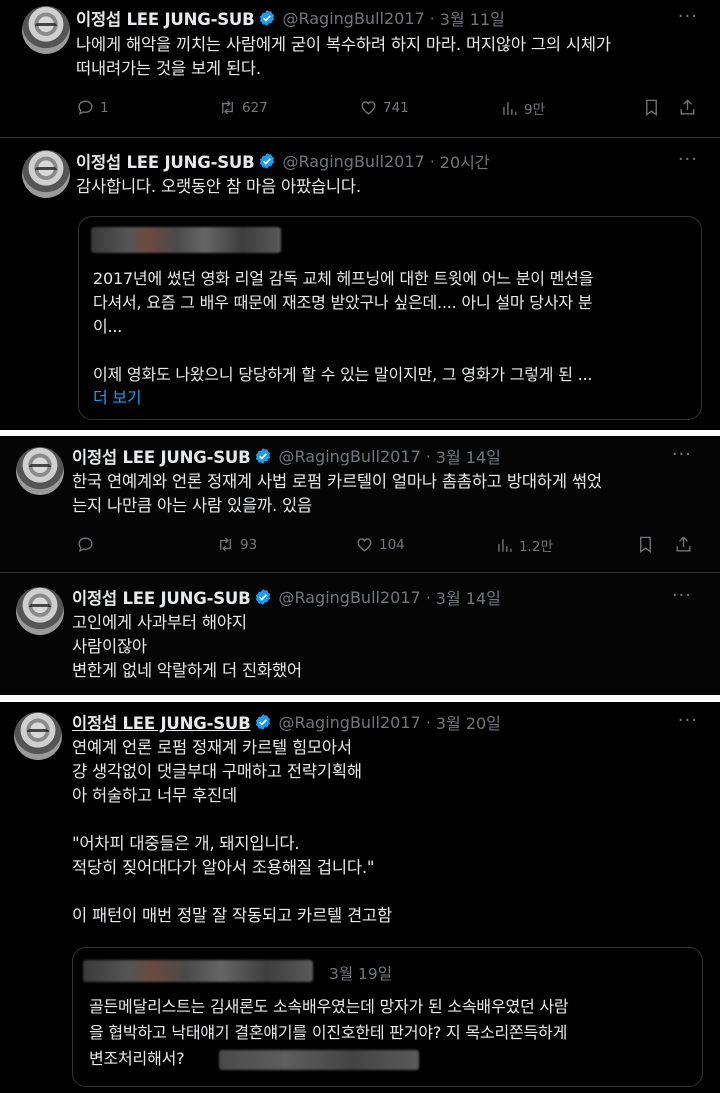 This screenshot has width=720, height=1093. What do you see at coordinates (249, 544) in the screenshot?
I see `retweet-count: 93` at bounding box center [249, 544].